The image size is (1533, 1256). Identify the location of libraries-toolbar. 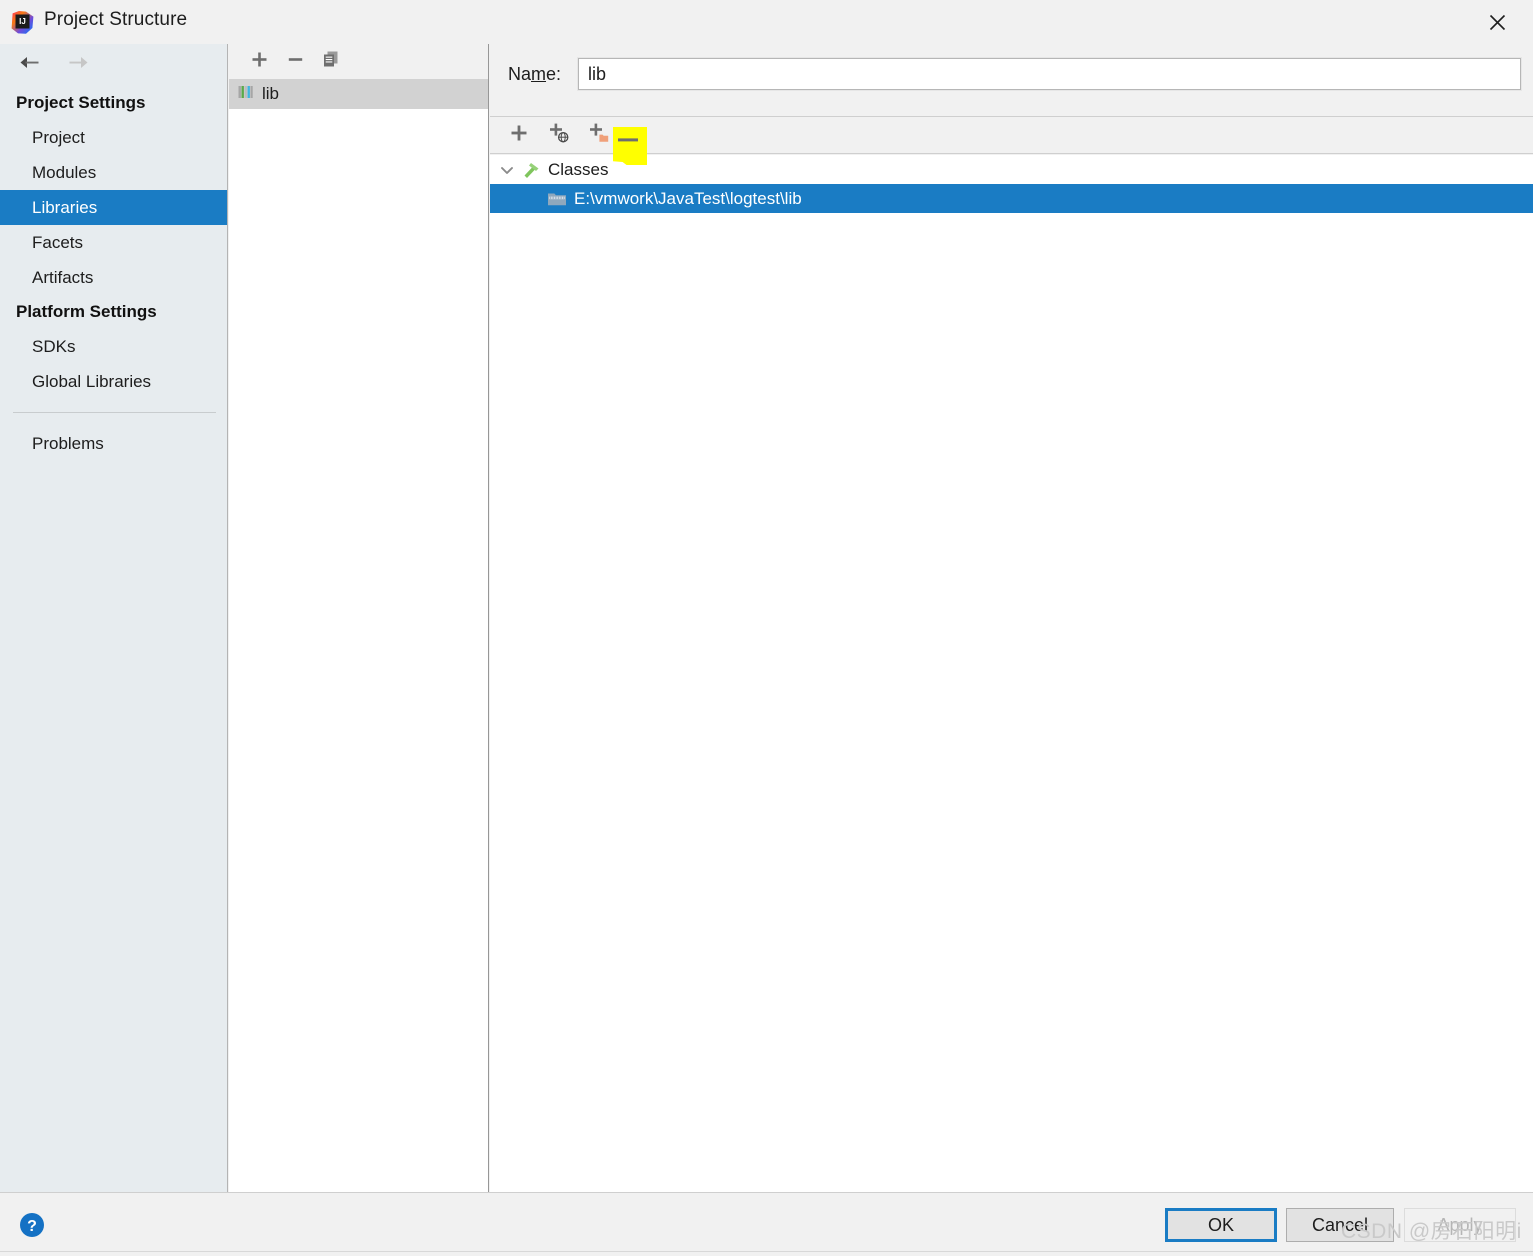
(358, 61).